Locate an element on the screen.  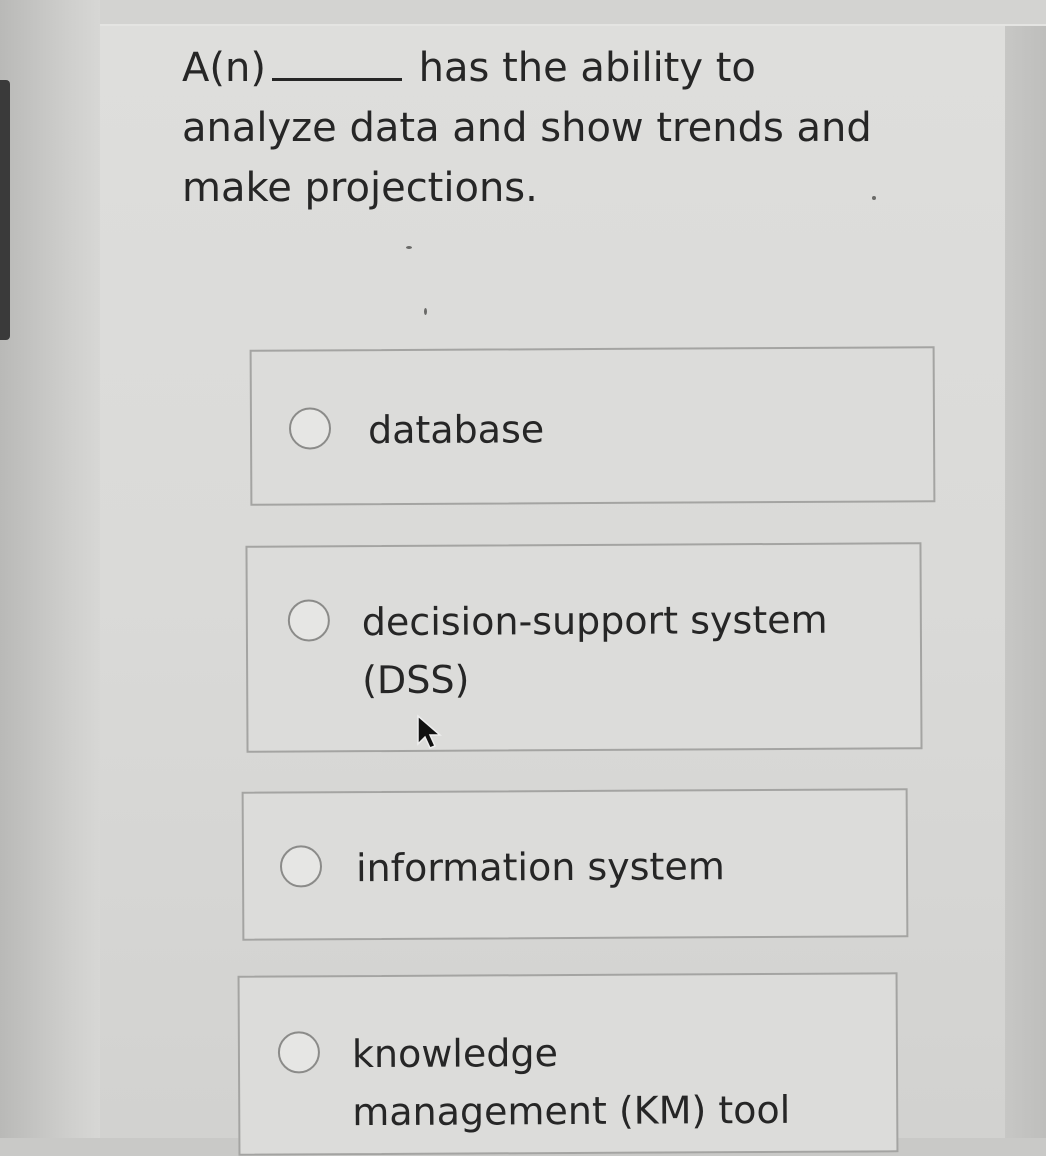
option-label: decision-support system (DSS) is located at coordinates (594, 650).